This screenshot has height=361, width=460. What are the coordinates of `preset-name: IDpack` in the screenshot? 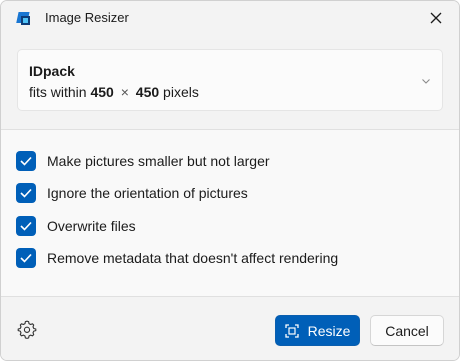 It's located at (52, 71).